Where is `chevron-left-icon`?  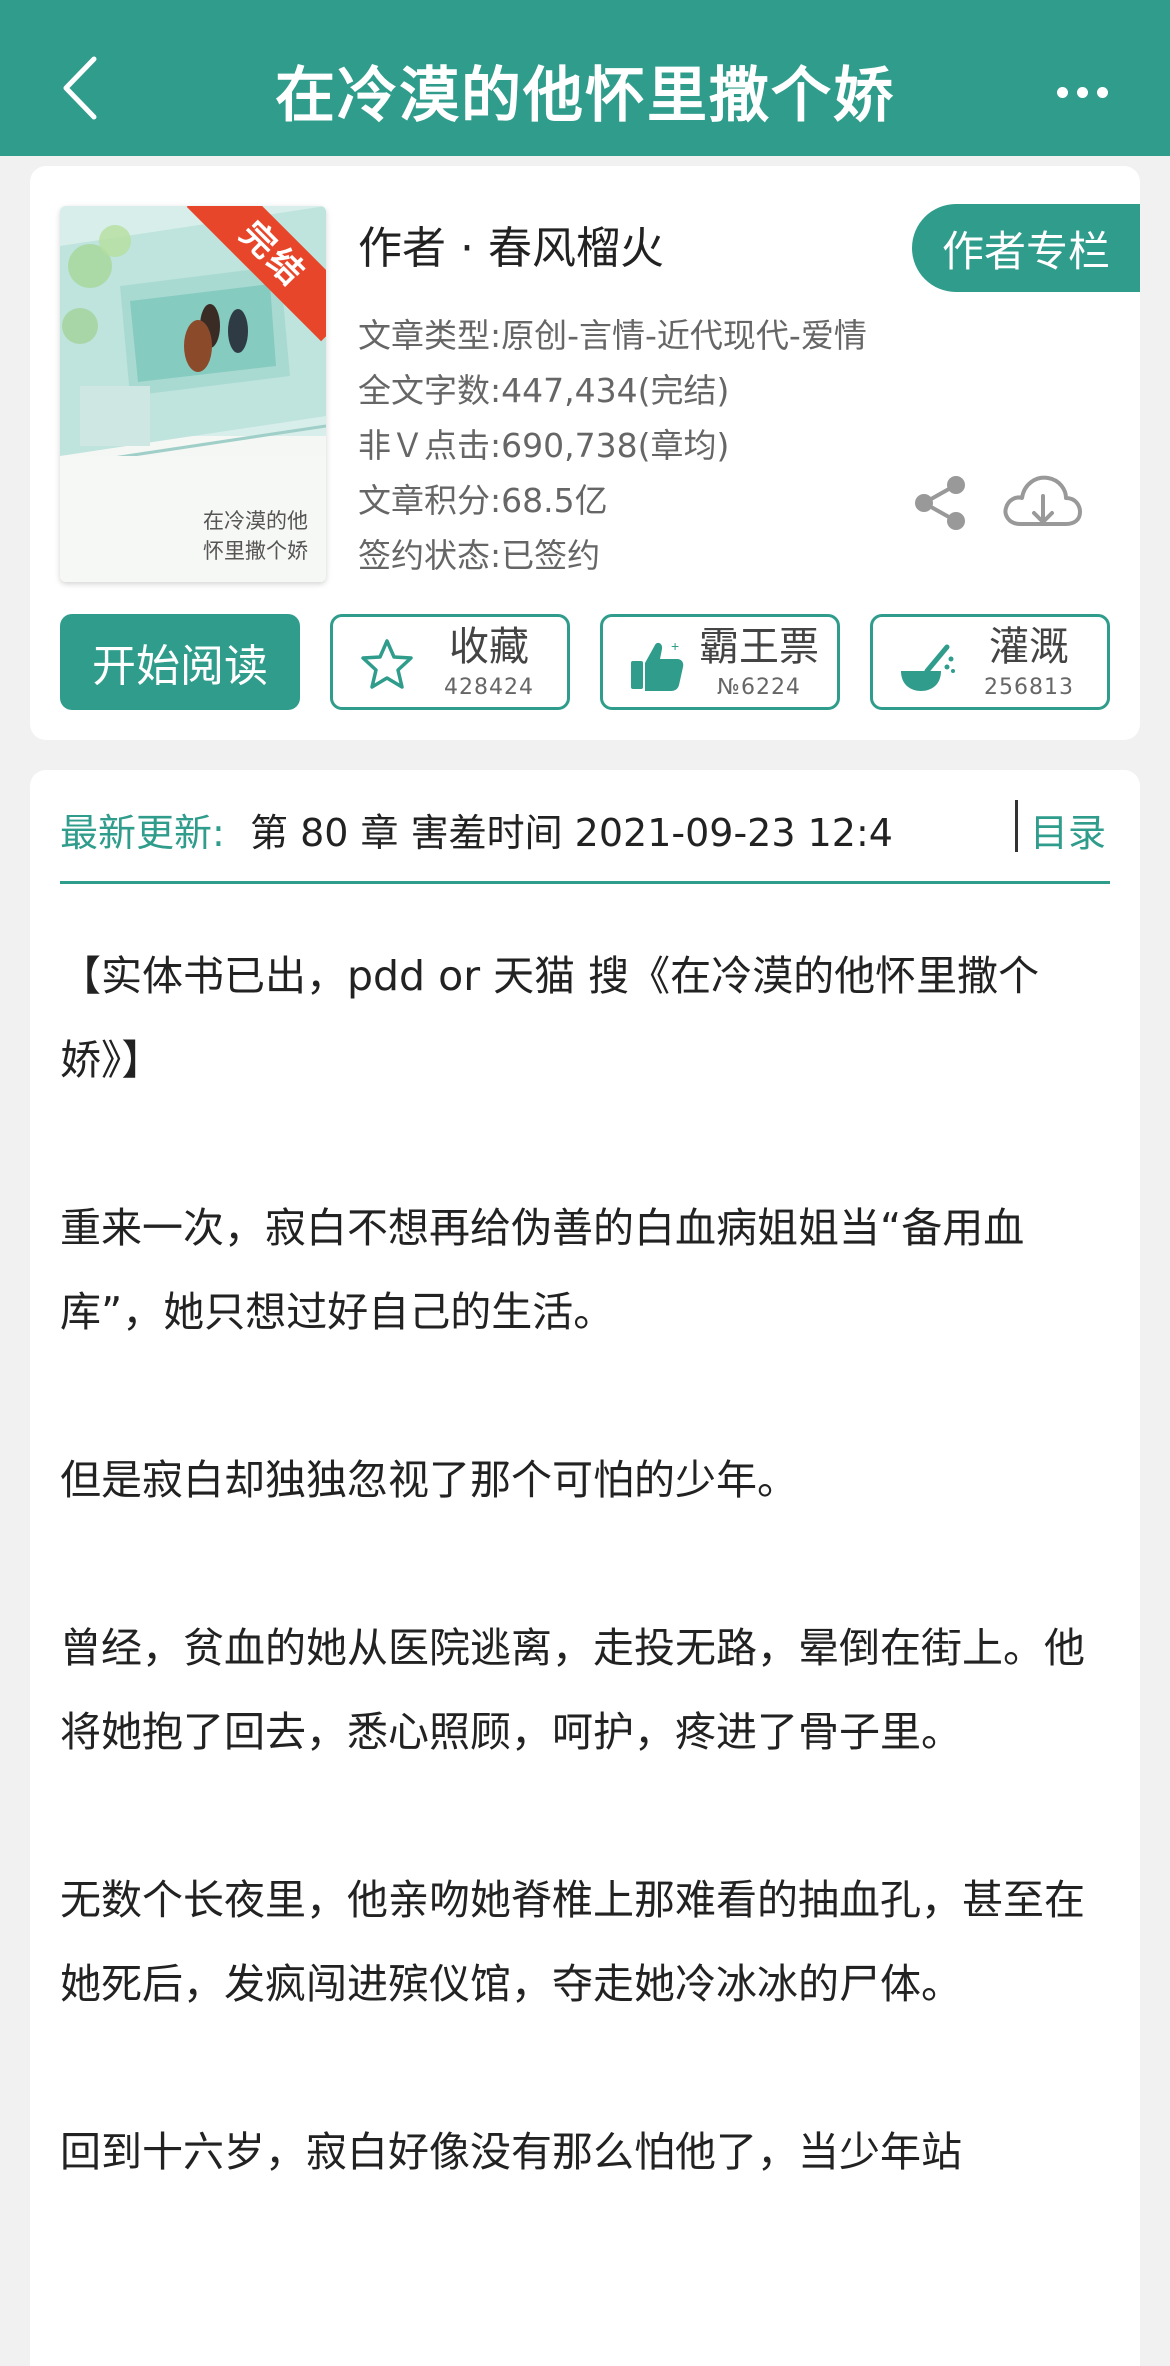 chevron-left-icon is located at coordinates (80, 88).